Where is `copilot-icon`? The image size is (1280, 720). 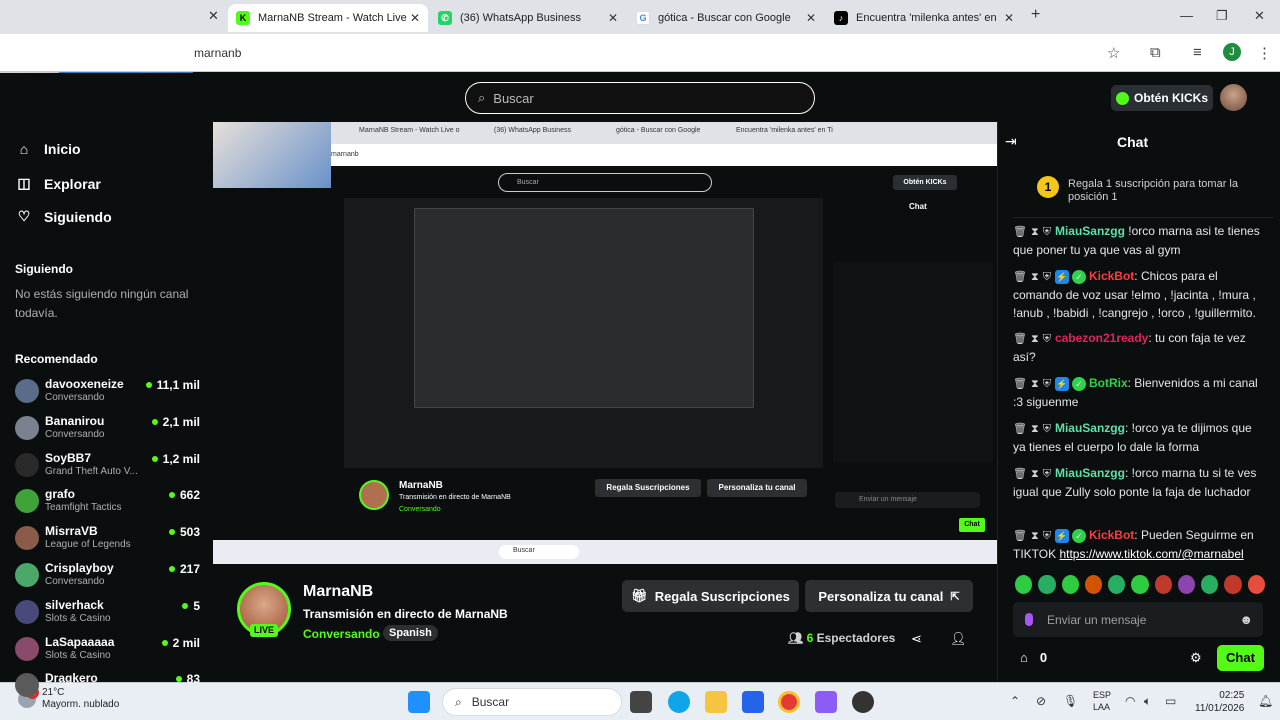
copilot-icon is located at coordinates (826, 702).